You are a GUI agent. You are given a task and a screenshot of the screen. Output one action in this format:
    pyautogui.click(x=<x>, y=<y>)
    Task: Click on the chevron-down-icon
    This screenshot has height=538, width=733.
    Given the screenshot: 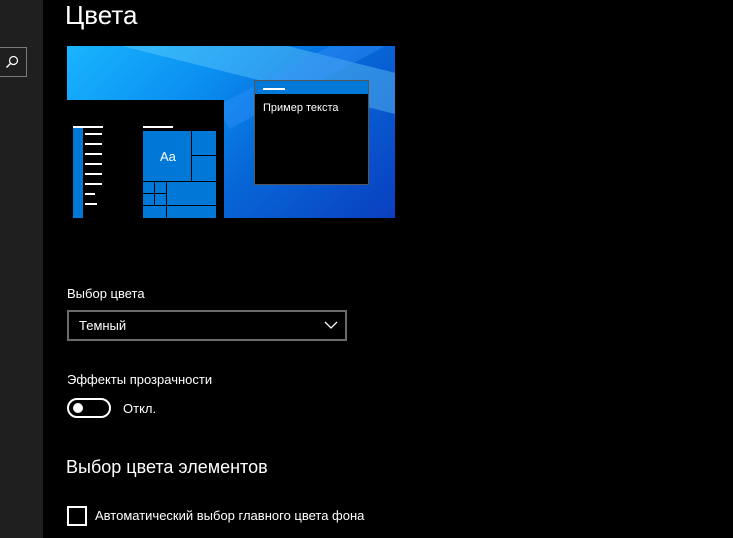 What is the action you would take?
    pyautogui.click(x=331, y=325)
    